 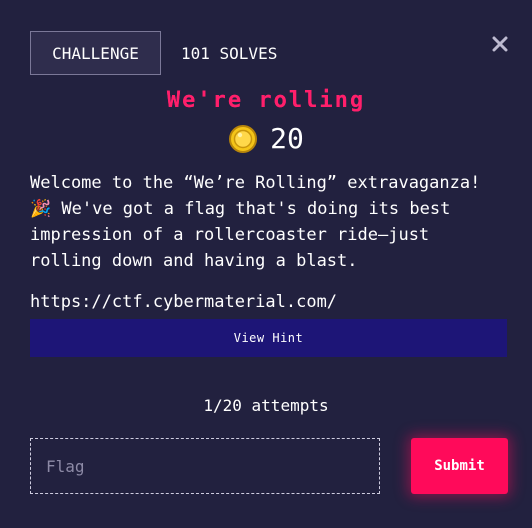 I want to click on challenge-link: https://ctf.cybermaterial.com/, so click(x=183, y=302).